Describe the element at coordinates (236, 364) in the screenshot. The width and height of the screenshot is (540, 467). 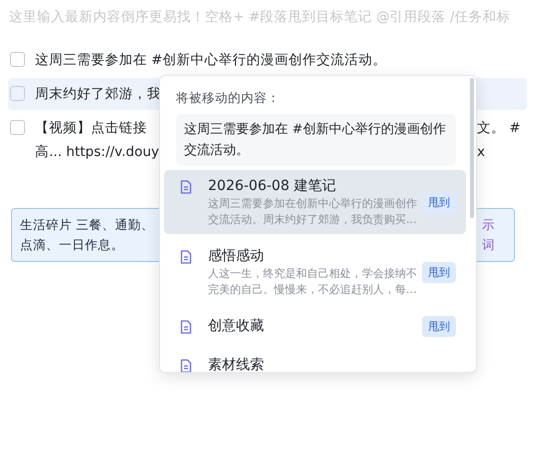
I see `note-title: 素材线索` at that location.